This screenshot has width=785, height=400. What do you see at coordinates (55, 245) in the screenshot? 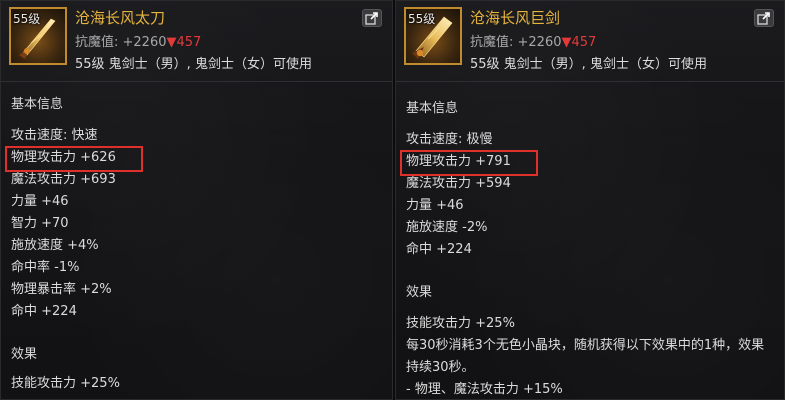
I see `attr-cast-speed: 施放速度 +4%` at bounding box center [55, 245].